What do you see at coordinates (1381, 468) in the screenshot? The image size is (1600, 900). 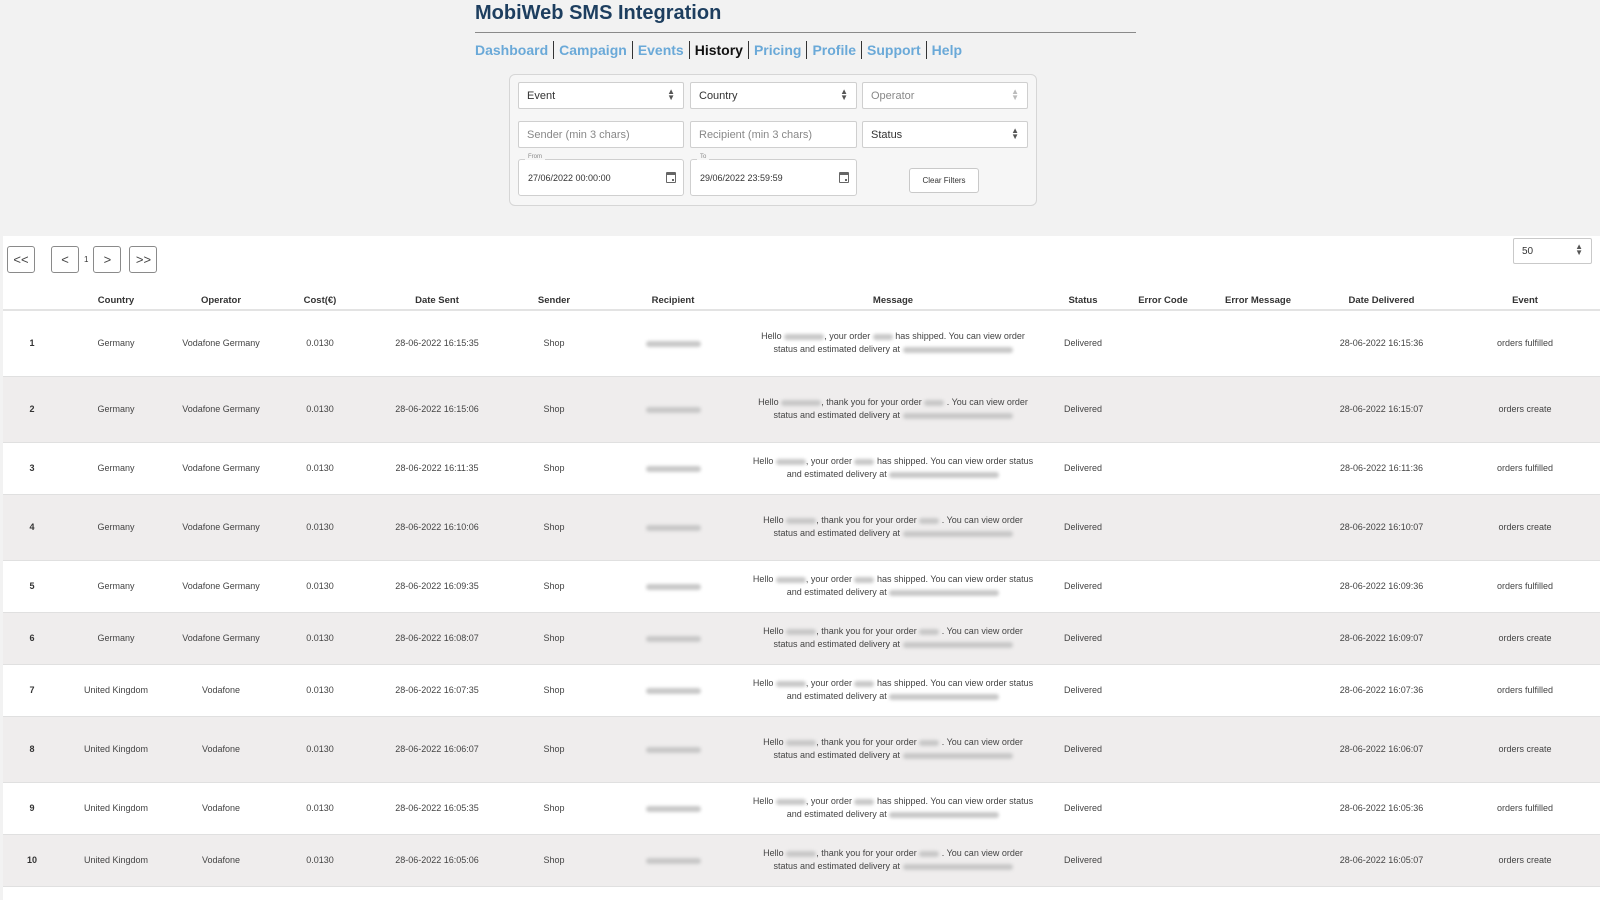 I see `cell-date-delivered: 28-06-2022 16:11:36` at bounding box center [1381, 468].